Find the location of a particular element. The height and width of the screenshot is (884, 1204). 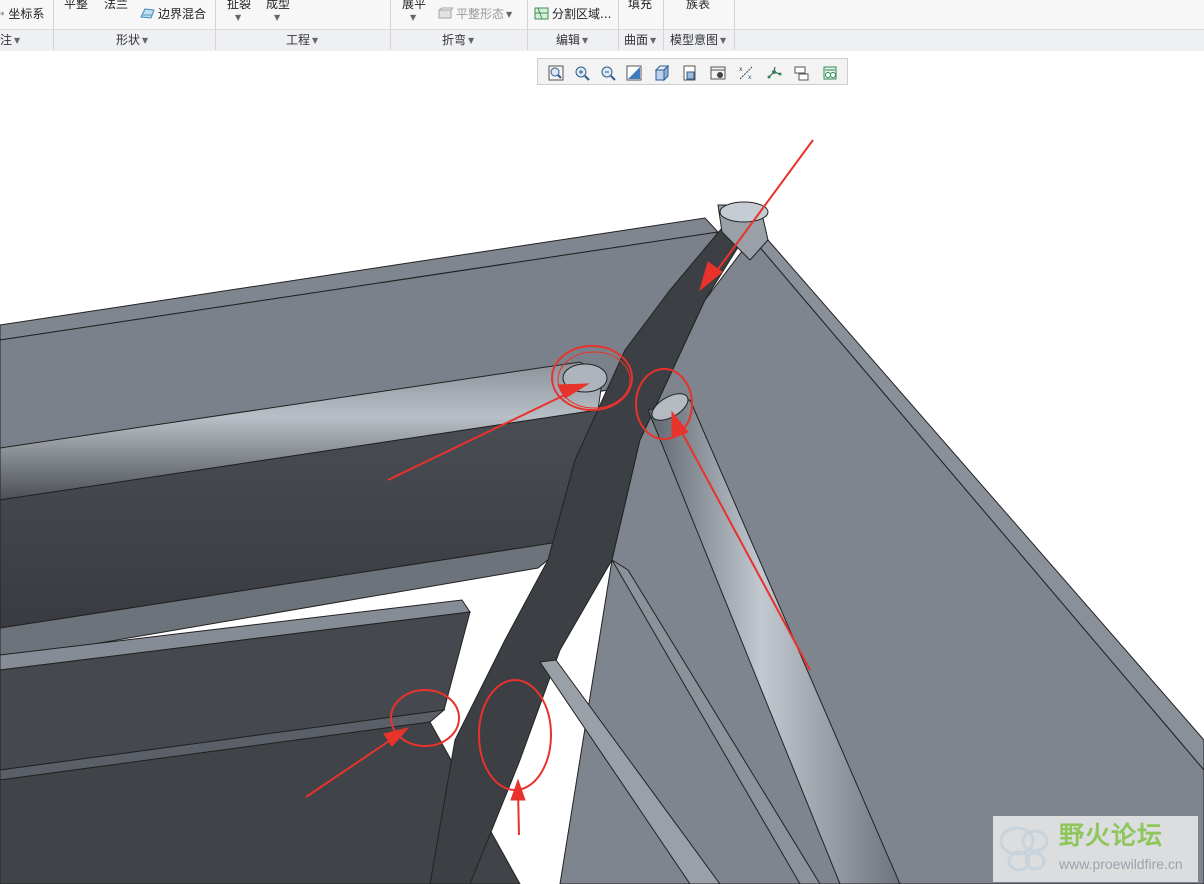

unbend-label: 展平 is located at coordinates (414, 5).